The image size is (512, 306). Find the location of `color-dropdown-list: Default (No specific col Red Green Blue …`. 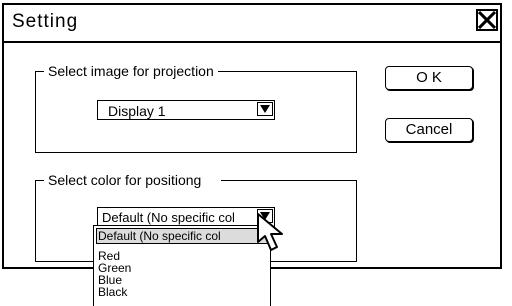

color-dropdown-list: Default (No specific col Red Green Blue … is located at coordinates (182, 265).